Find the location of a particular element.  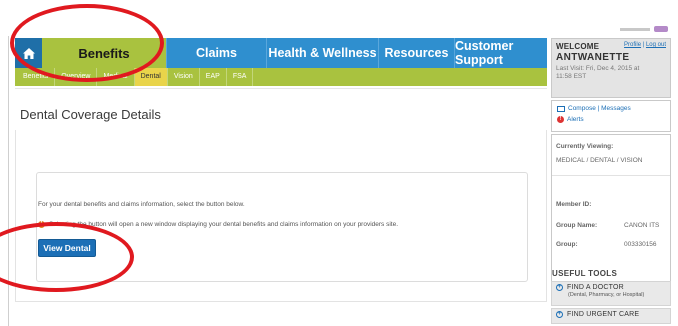

group-value: 003330156 is located at coordinates (640, 244).